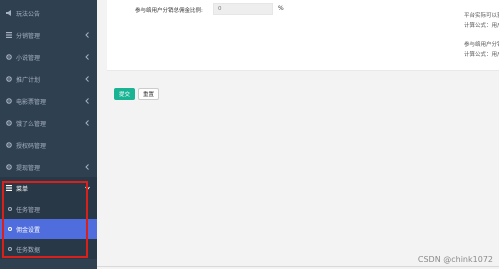 The width and height of the screenshot is (499, 269). I want to click on sidebar-item-label: 授权码管理, so click(31, 146).